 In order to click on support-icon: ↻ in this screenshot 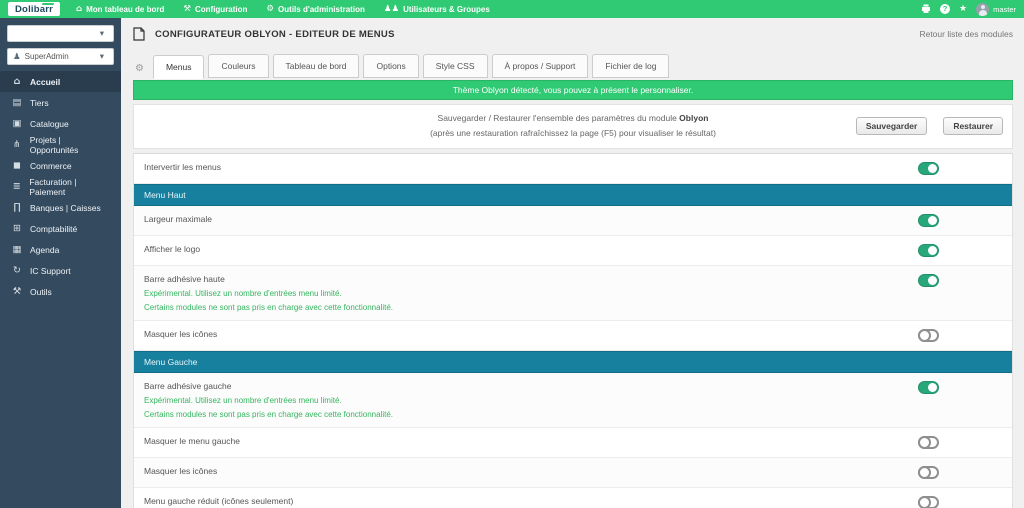, I will do `click(17, 270)`.